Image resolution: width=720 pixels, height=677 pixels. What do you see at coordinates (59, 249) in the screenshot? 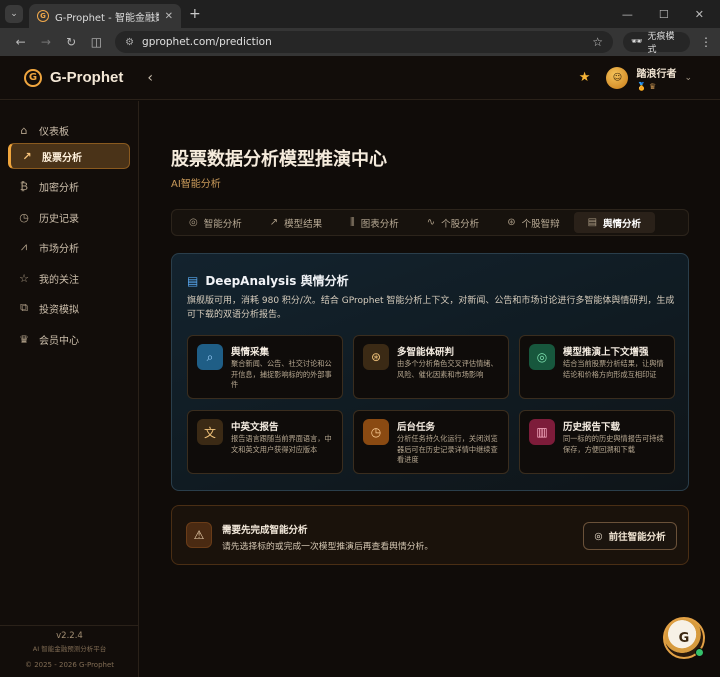
I see `sidebar-item-label: 市场分析` at bounding box center [59, 249].